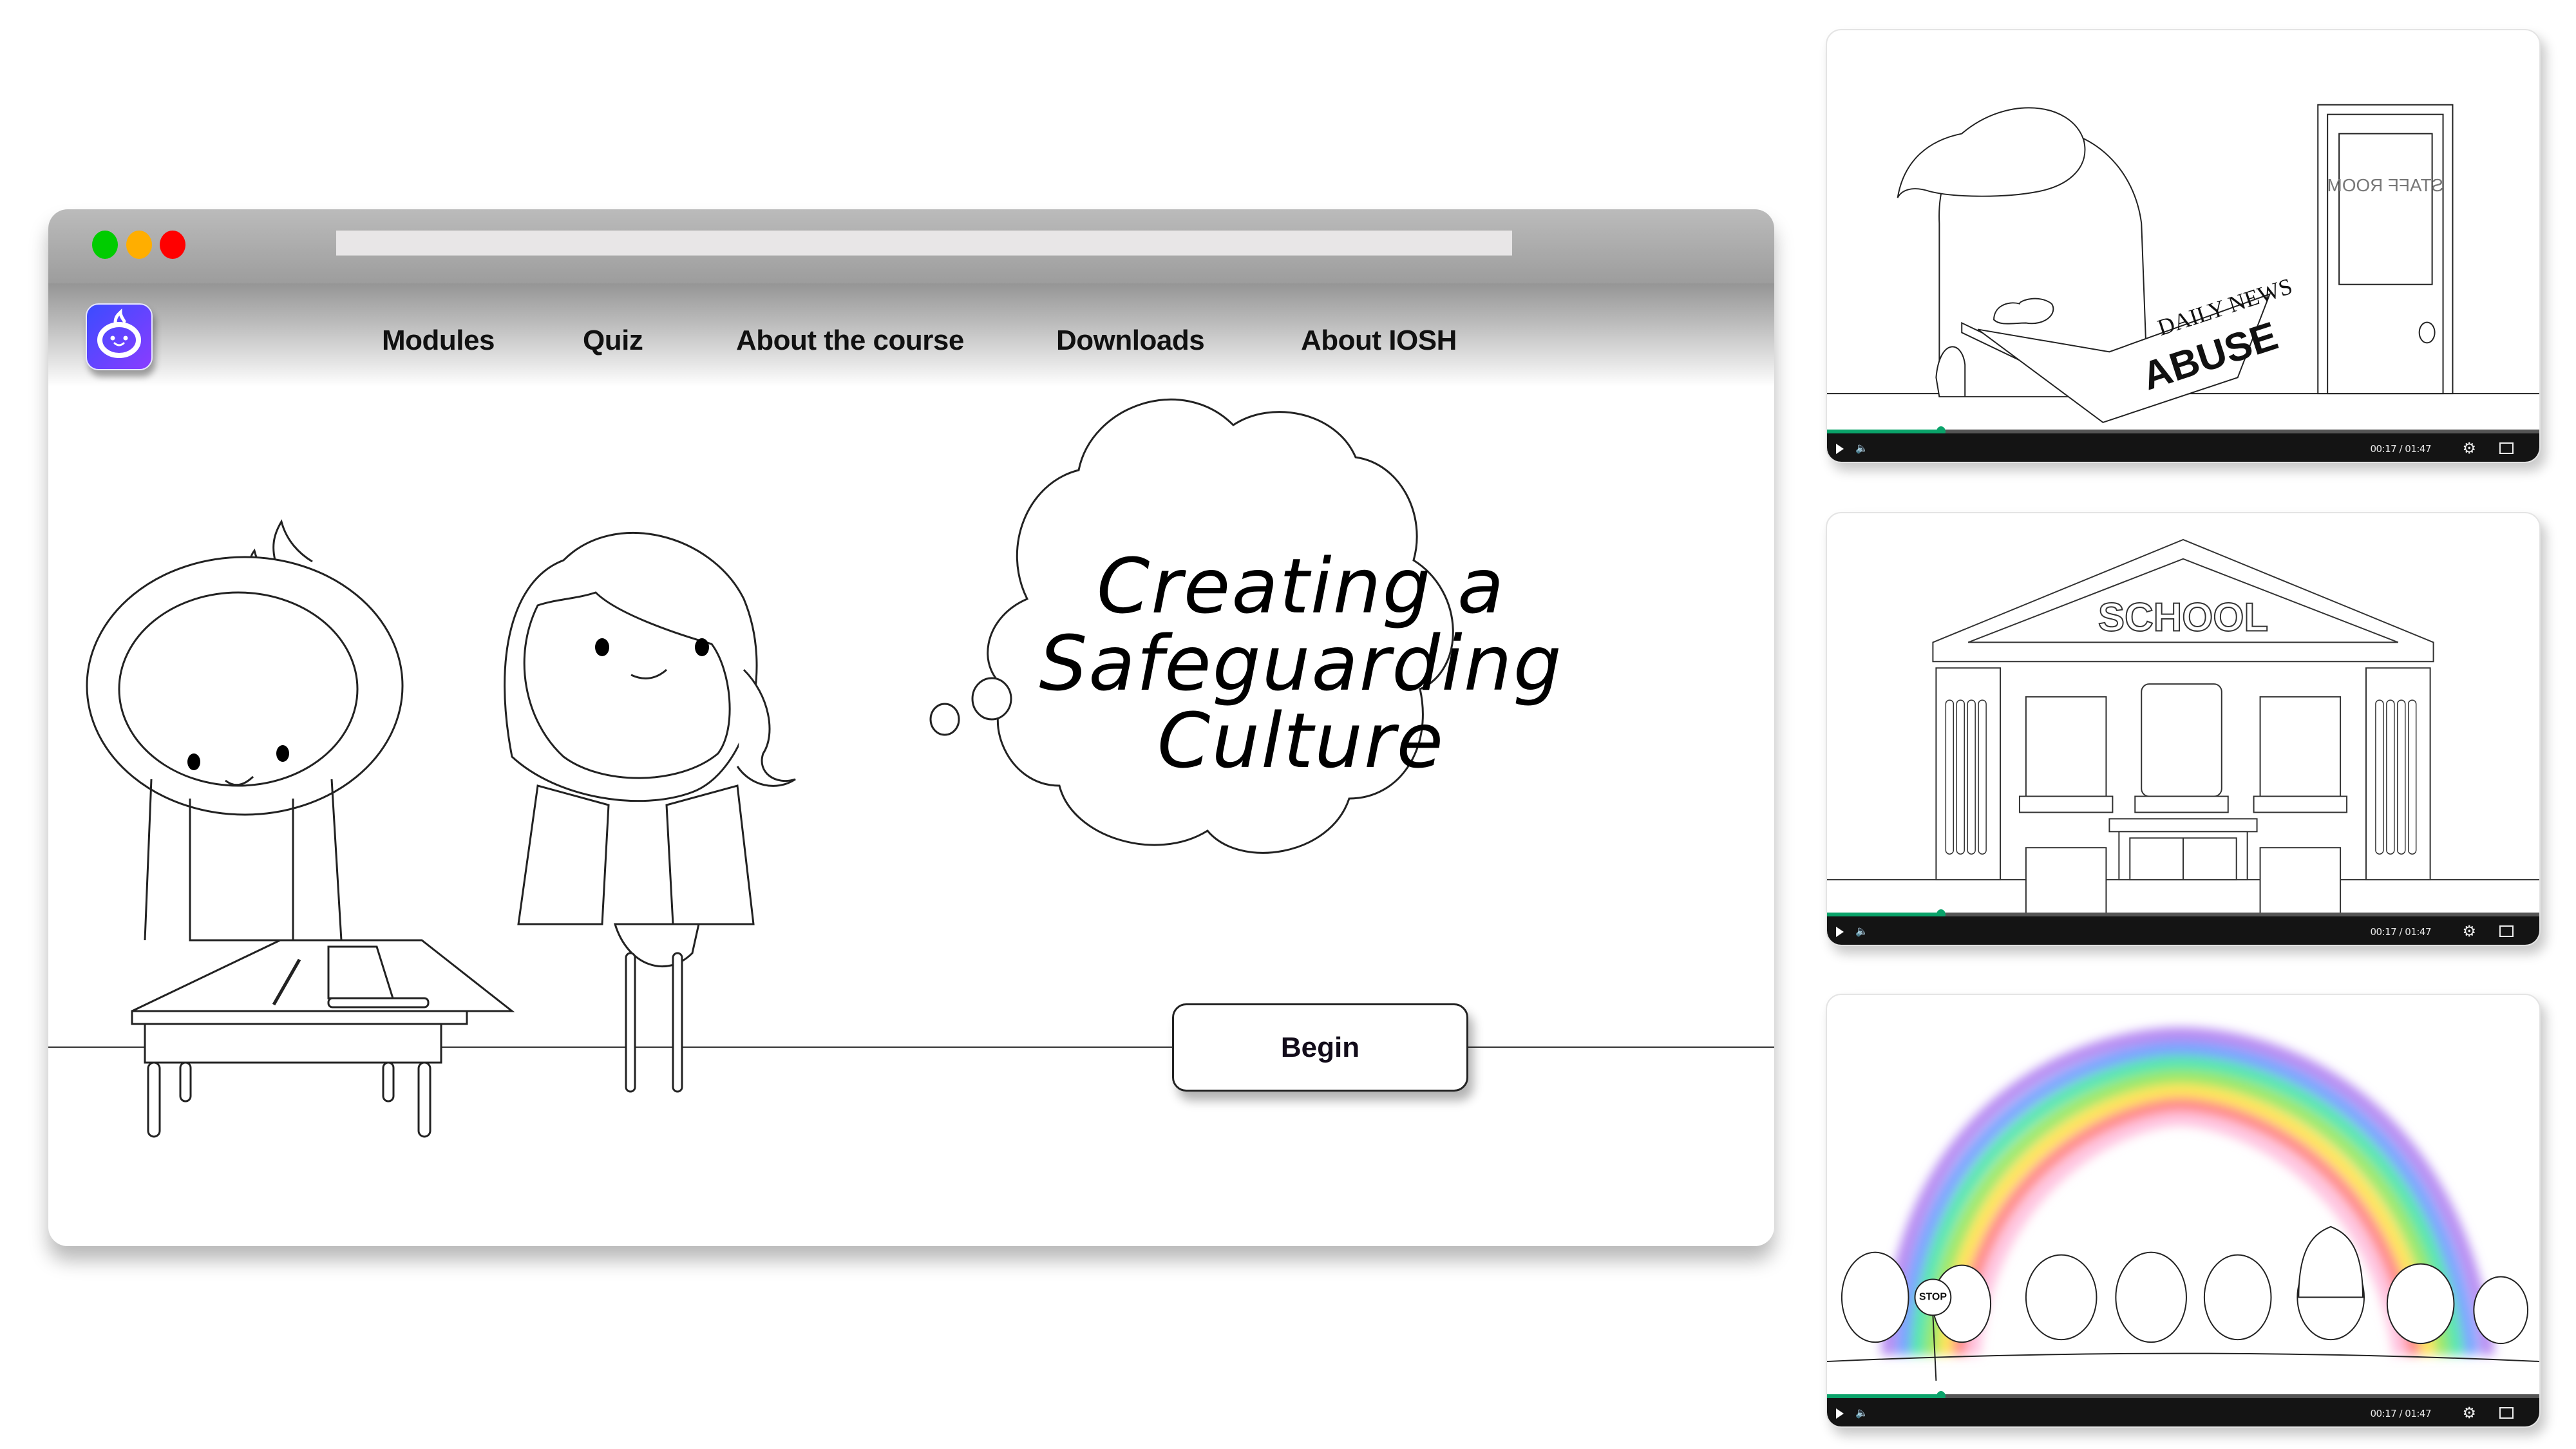 The width and height of the screenshot is (2576, 1449). Describe the element at coordinates (105, 245) in the screenshot. I see `window-maximize-button` at that location.